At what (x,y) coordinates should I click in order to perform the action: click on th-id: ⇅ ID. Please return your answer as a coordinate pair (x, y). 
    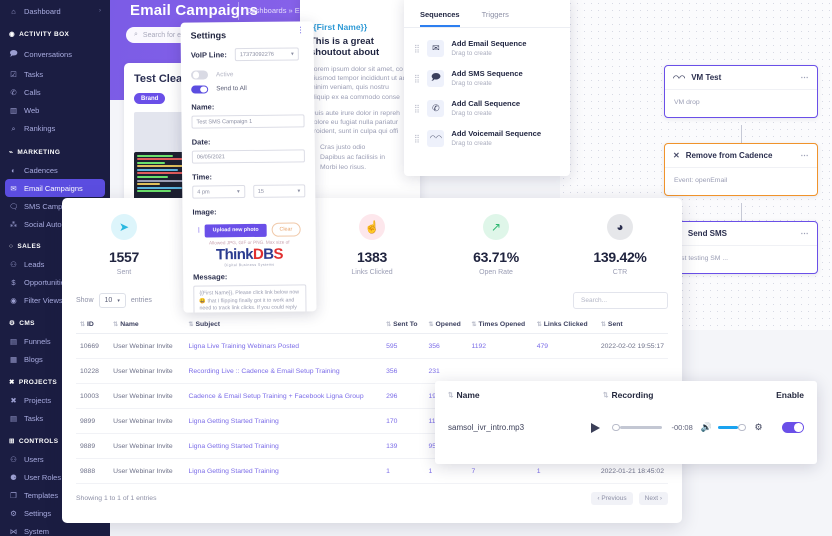
    Looking at the image, I should click on (93, 325).